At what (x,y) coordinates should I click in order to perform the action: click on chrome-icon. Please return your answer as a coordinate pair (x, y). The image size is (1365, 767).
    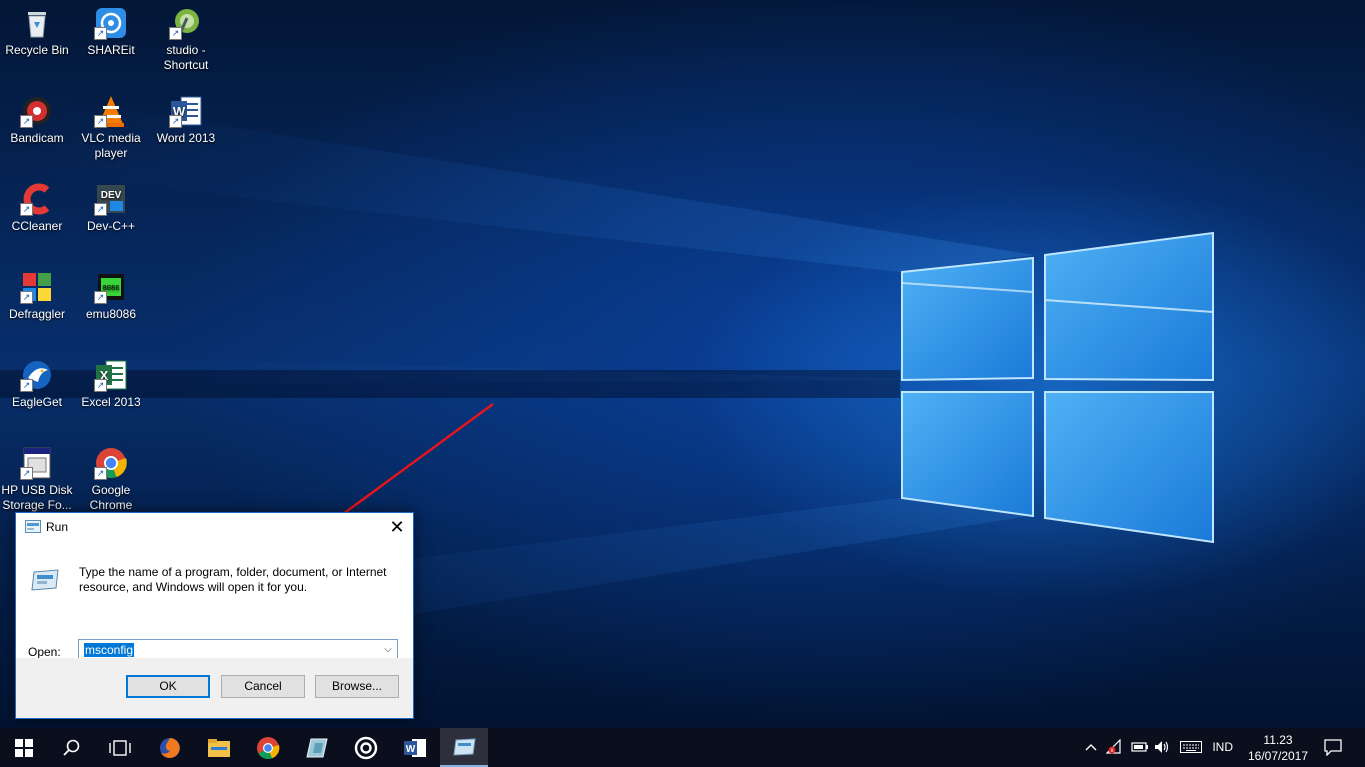
    Looking at the image, I should click on (268, 747).